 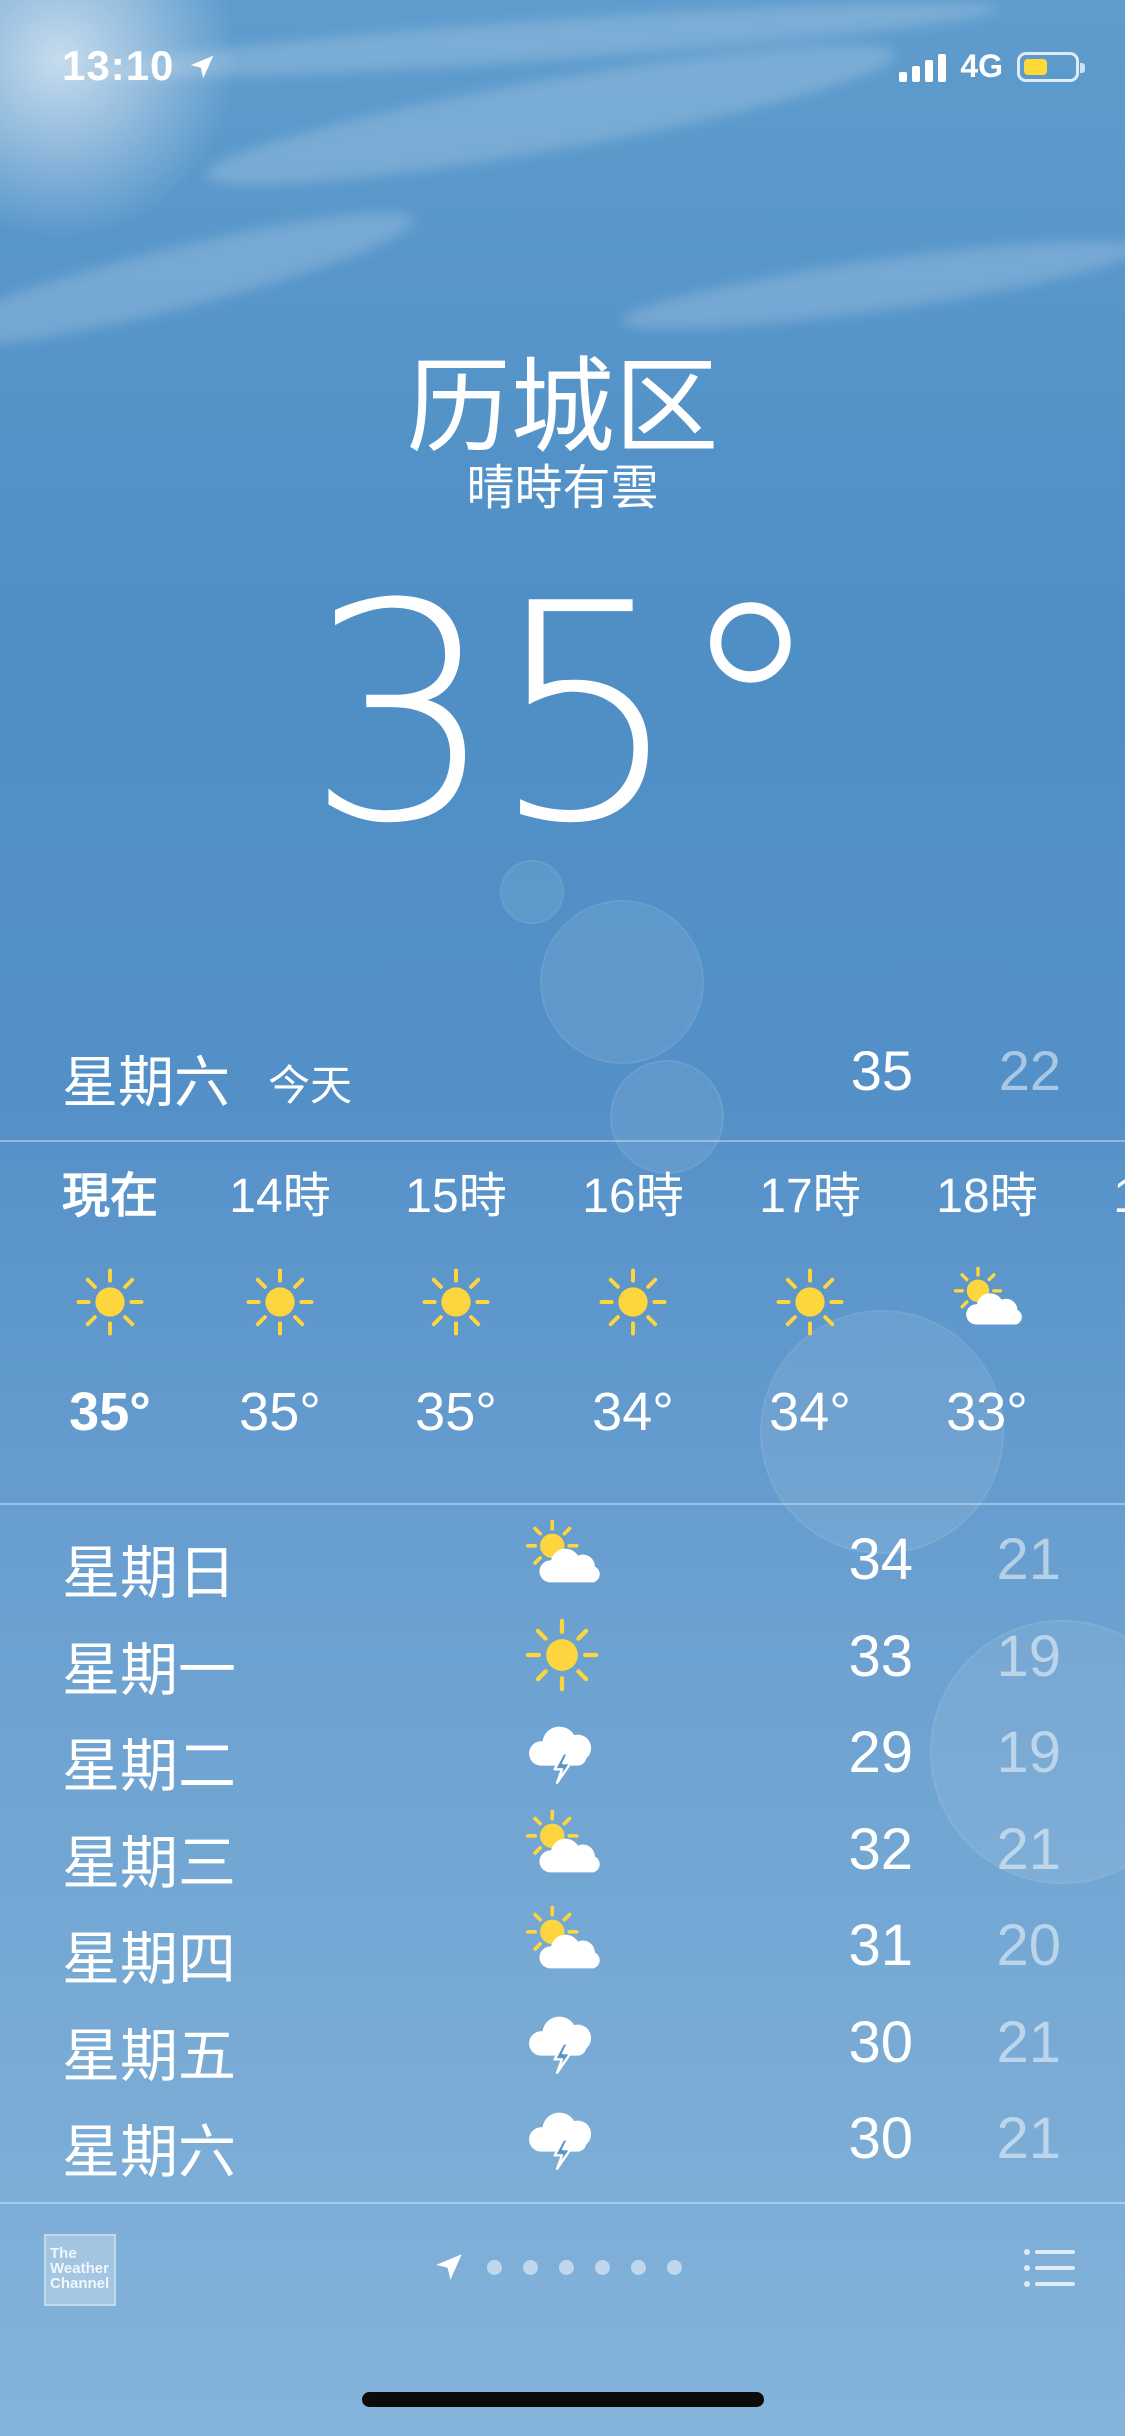 I want to click on sun-glare, so click(x=120, y=120).